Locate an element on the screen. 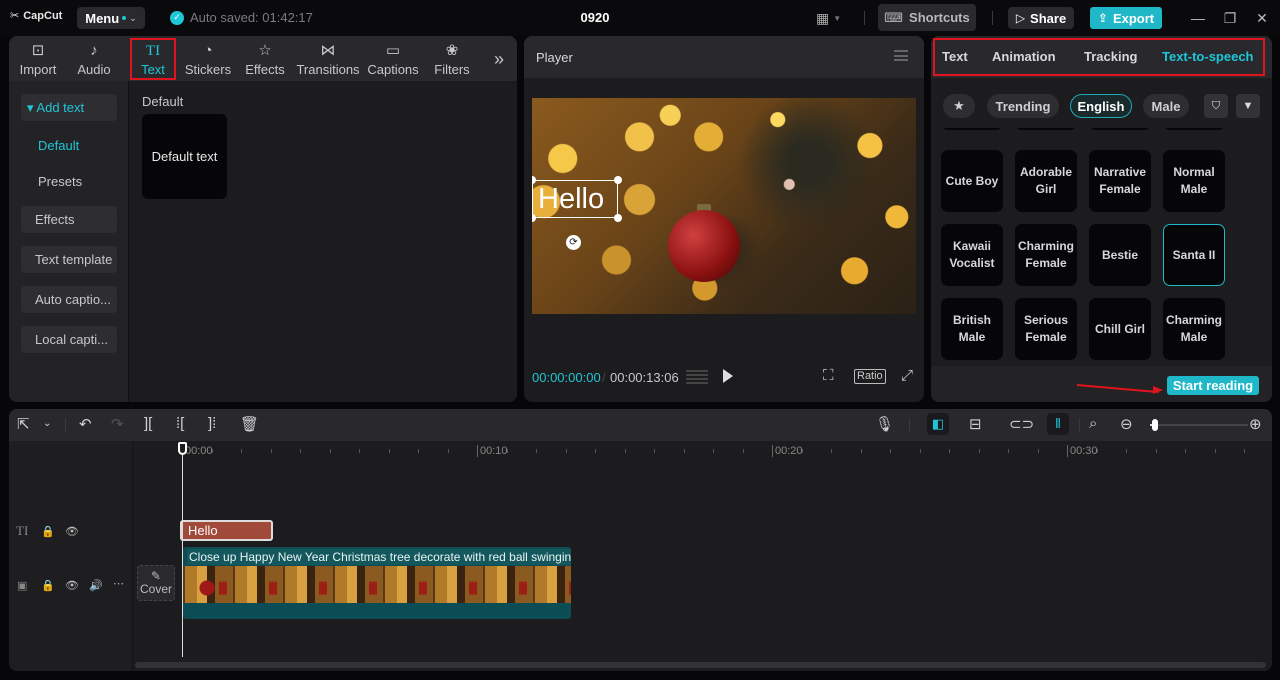 This screenshot has height=680, width=1280. overlay-text: Hello is located at coordinates (571, 199).